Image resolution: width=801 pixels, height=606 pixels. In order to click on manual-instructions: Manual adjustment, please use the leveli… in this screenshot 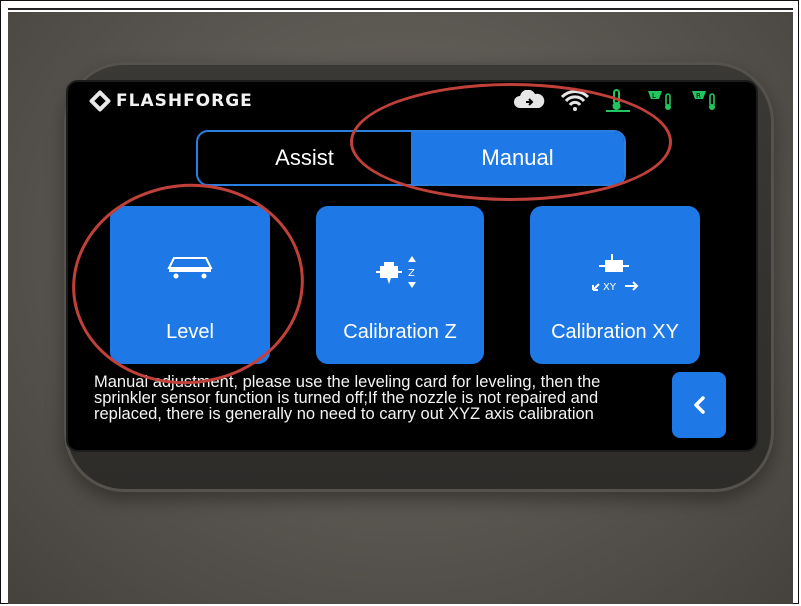, I will do `click(347, 398)`.